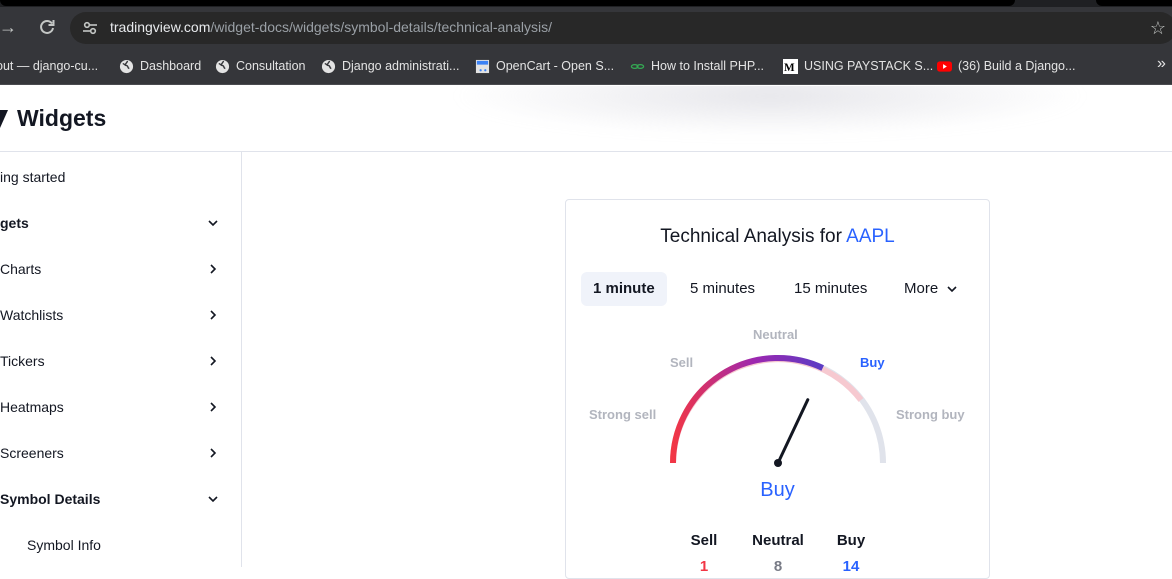 This screenshot has width=1172, height=579. Describe the element at coordinates (1158, 28) in the screenshot. I see `bookmark-star-icon: ☆` at that location.